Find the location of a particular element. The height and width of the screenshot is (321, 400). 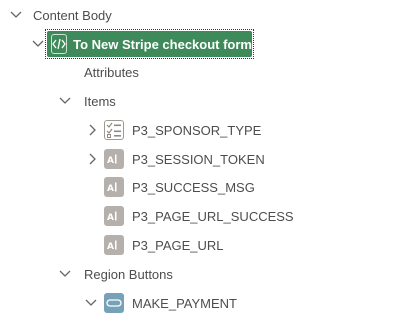

tree-node-label: Region Buttons is located at coordinates (128, 274).